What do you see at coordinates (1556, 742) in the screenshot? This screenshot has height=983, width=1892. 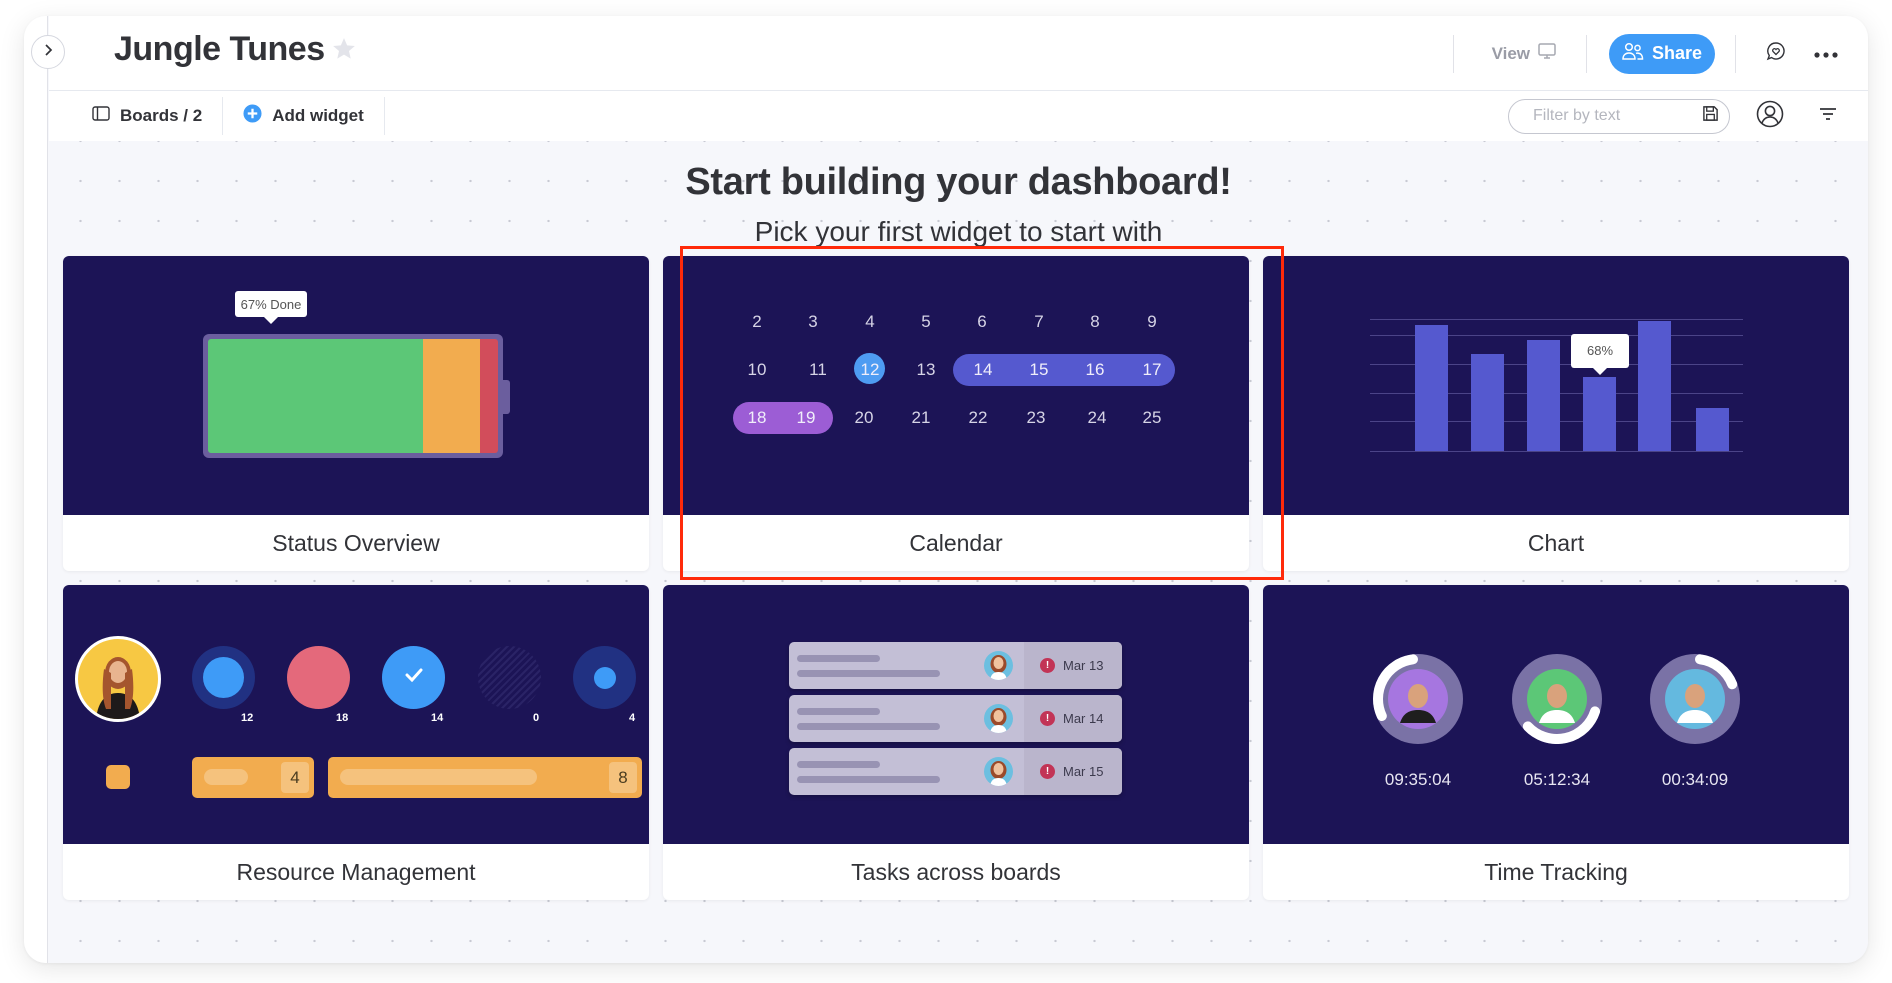 I see `widget-card-time-tracking: 09:35:04 05:12:34 00:34:09 Time Tracking` at bounding box center [1556, 742].